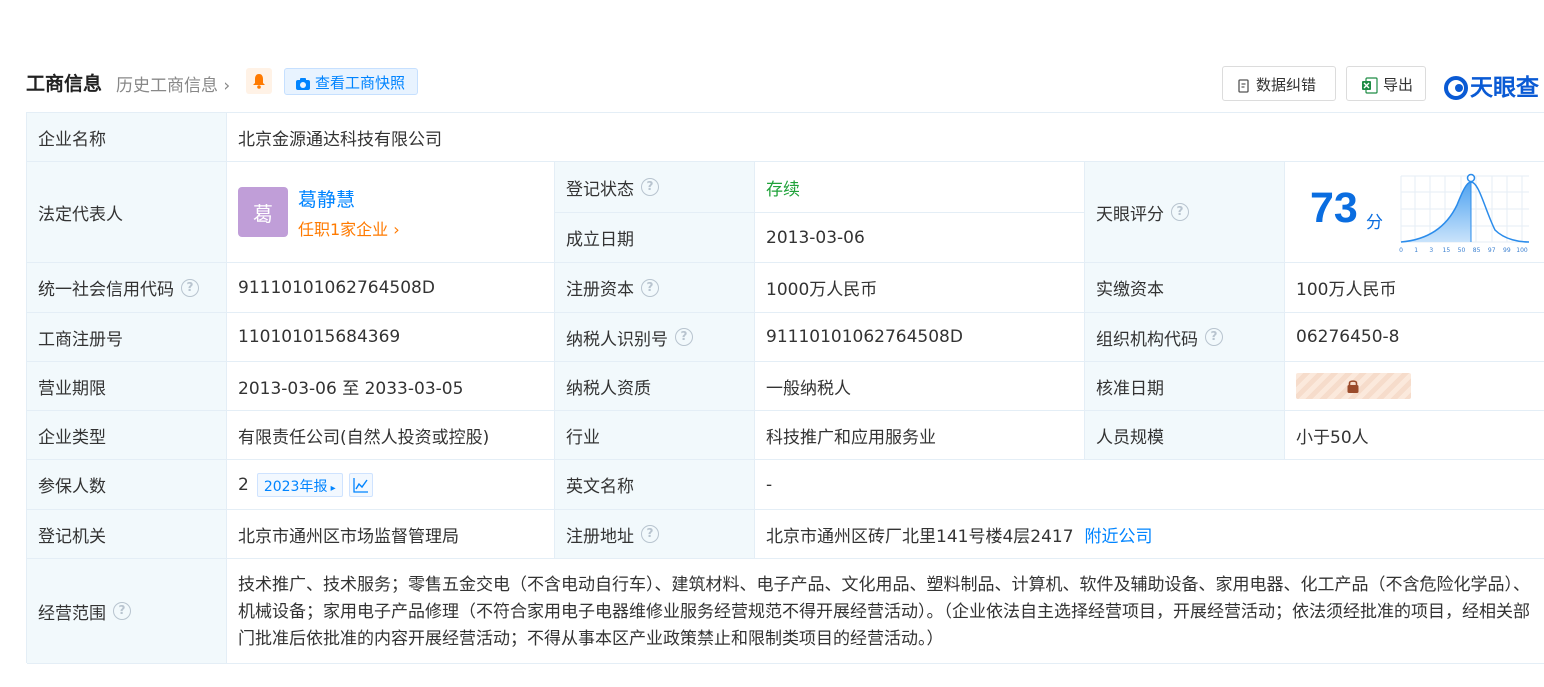 Image resolution: width=1544 pixels, height=687 pixels. What do you see at coordinates (351, 388) in the screenshot?
I see `term-text: 2013-03-06 至 2033-03-05` at bounding box center [351, 388].